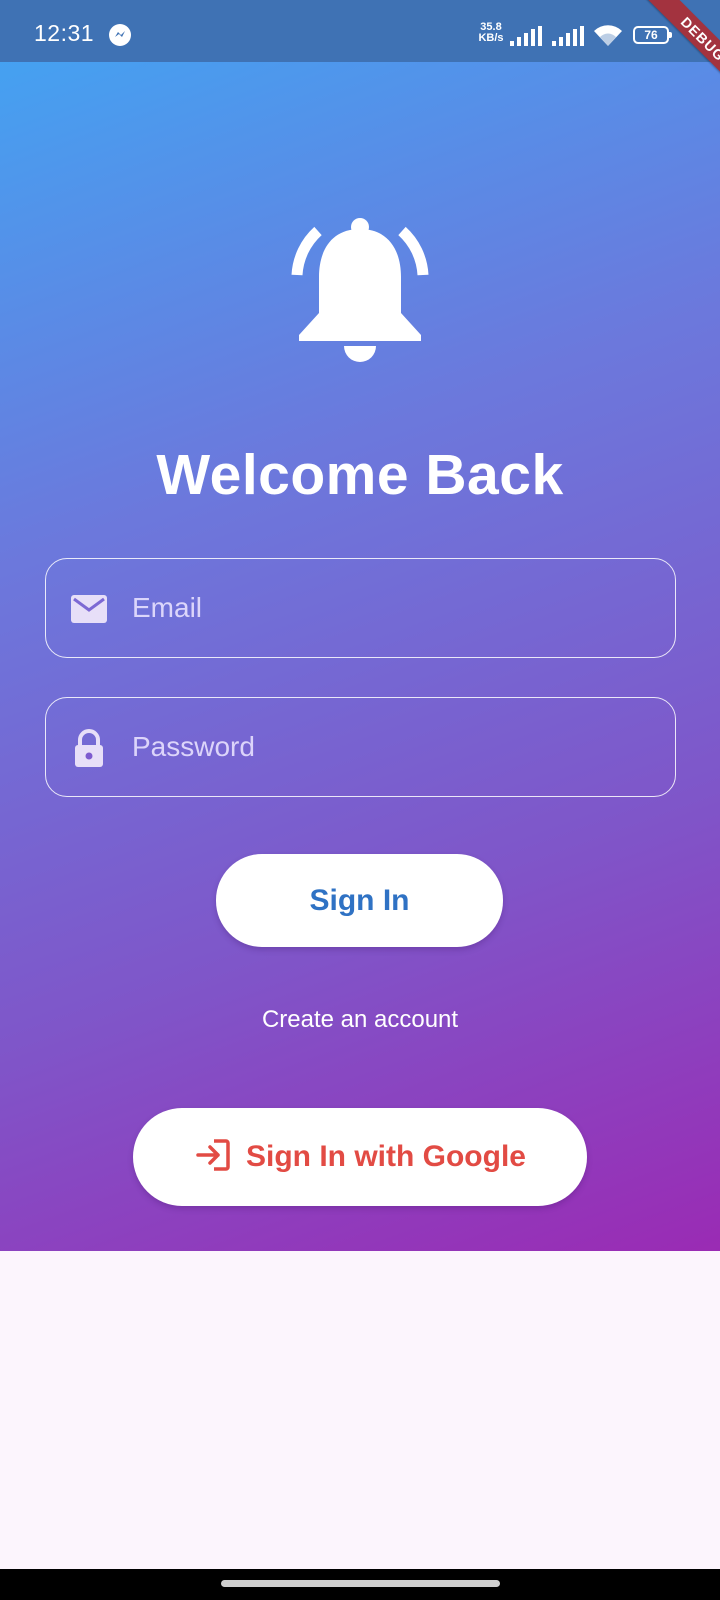 The image size is (720, 1600). I want to click on password-field, so click(360, 747).